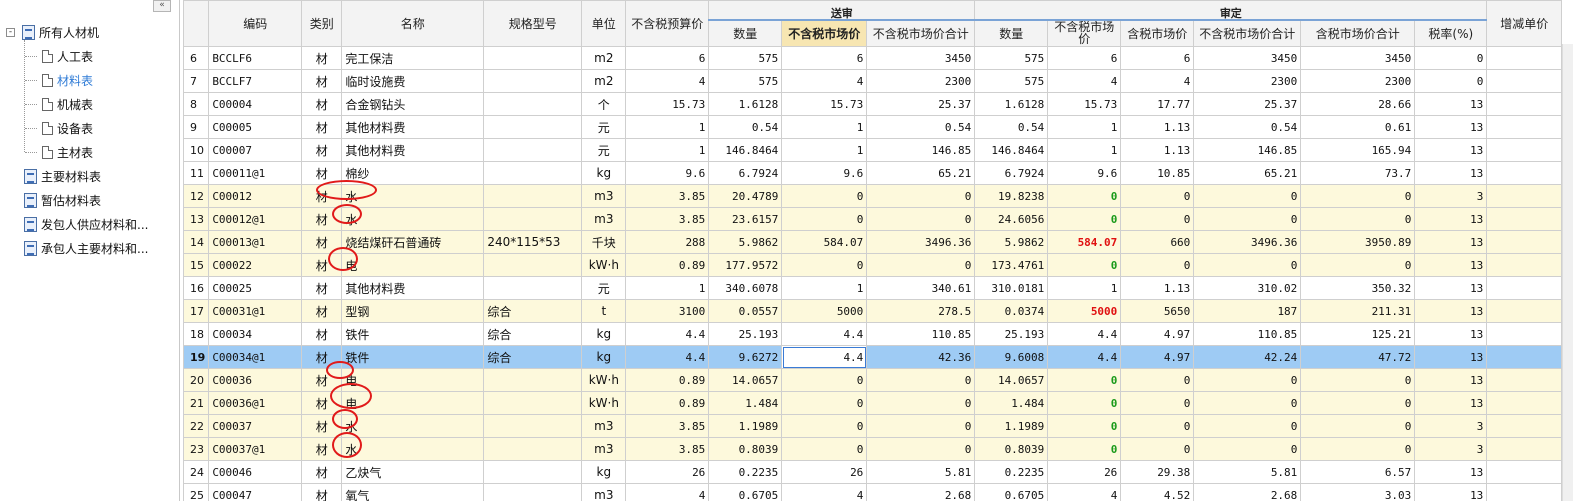 Image resolution: width=1573 pixels, height=501 pixels. What do you see at coordinates (1524, 23) in the screenshot?
I see `col-header-delta-price: 增减单价` at bounding box center [1524, 23].